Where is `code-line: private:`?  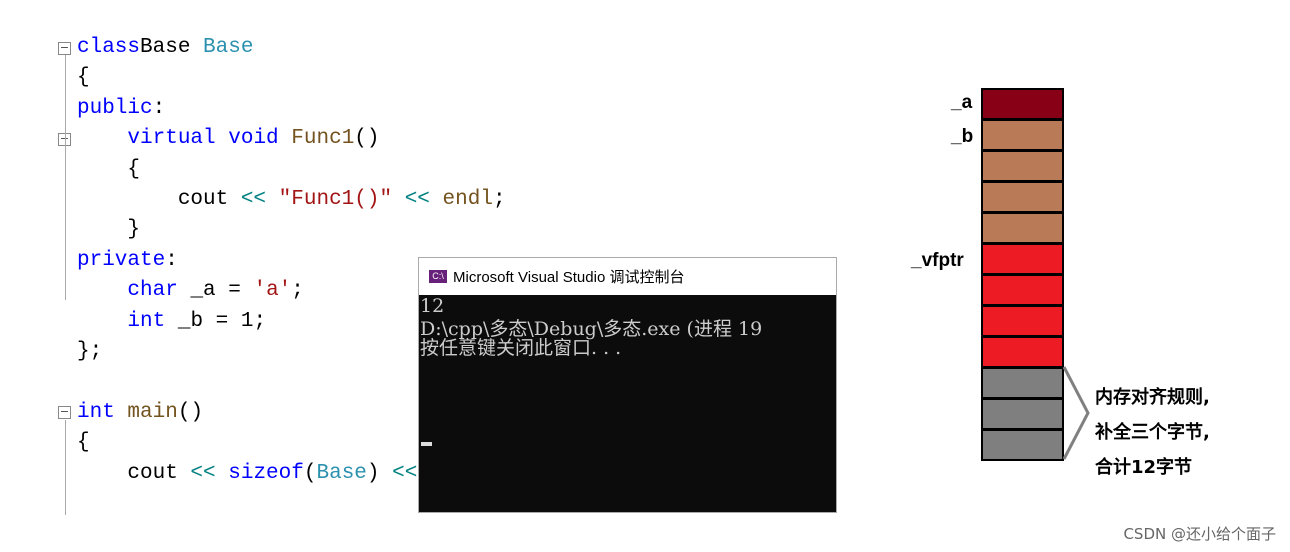 code-line: private: is located at coordinates (127, 261).